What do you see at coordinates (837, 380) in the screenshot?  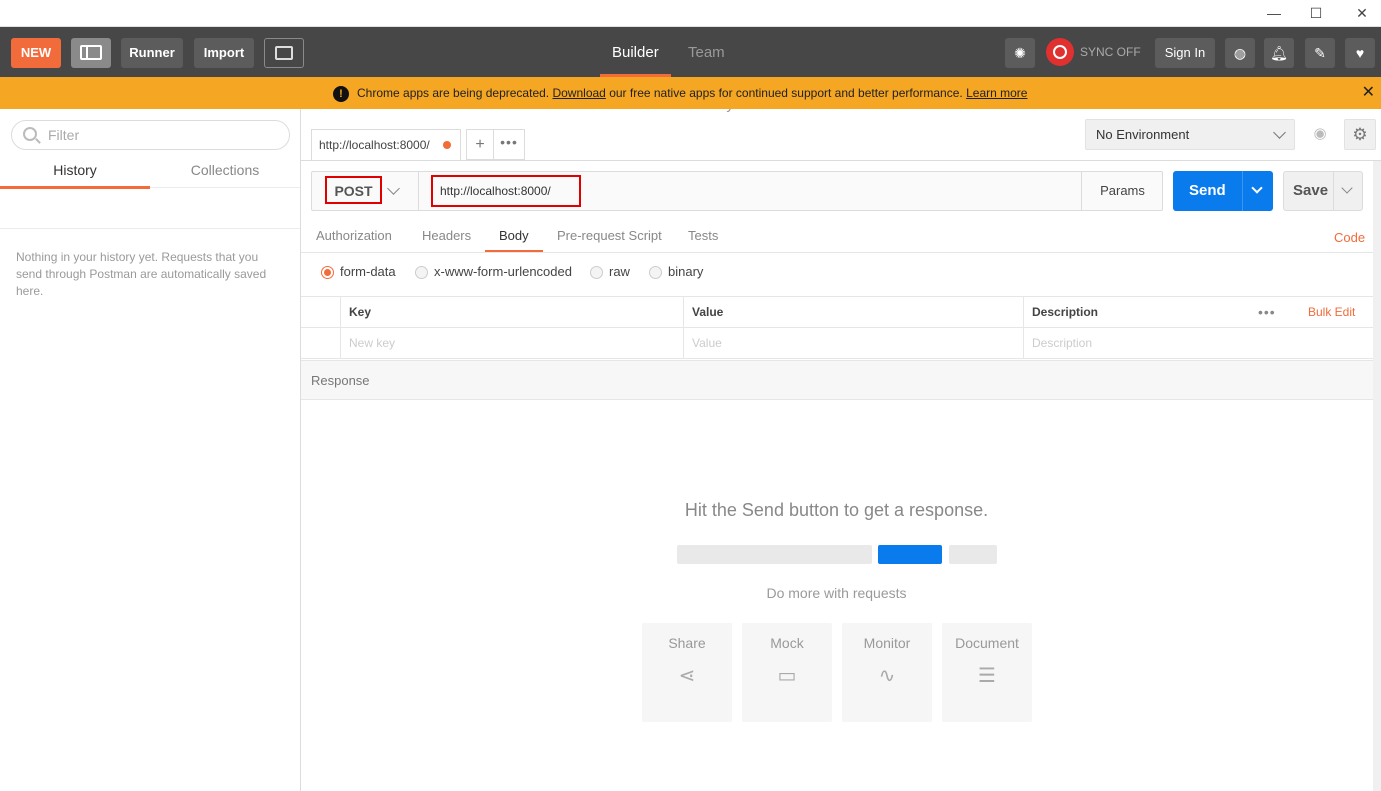 I see `response-header: Response` at bounding box center [837, 380].